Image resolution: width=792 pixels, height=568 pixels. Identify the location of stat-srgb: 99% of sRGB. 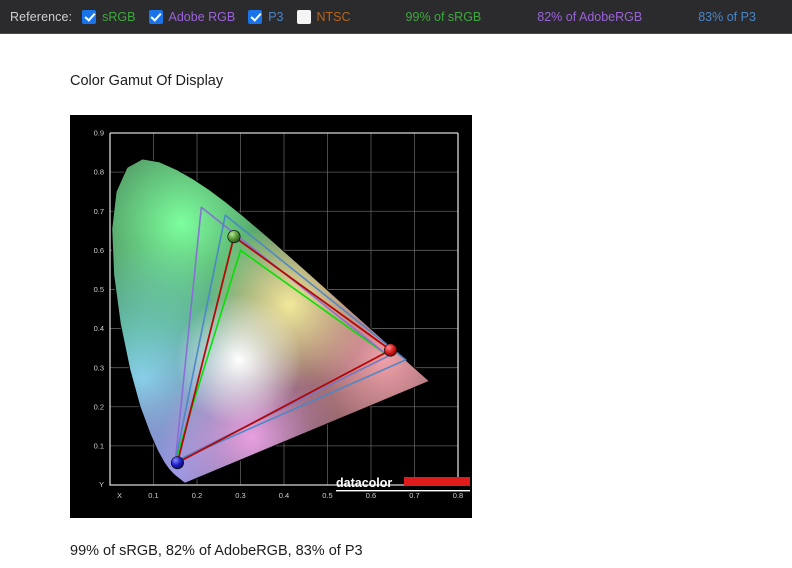
(443, 16).